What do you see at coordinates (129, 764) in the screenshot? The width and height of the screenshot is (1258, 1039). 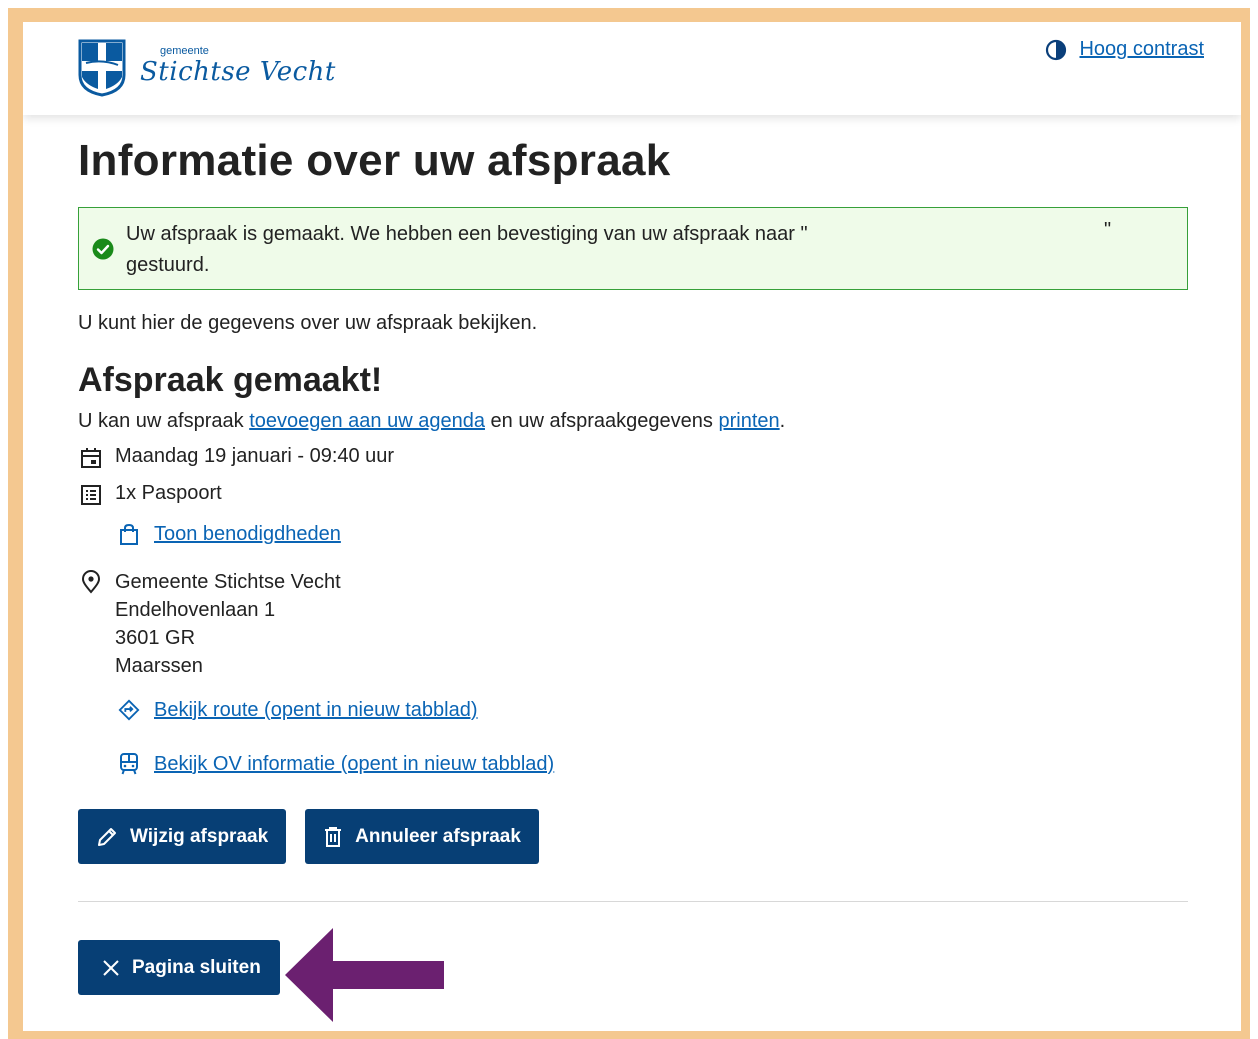 I see `bus-icon` at bounding box center [129, 764].